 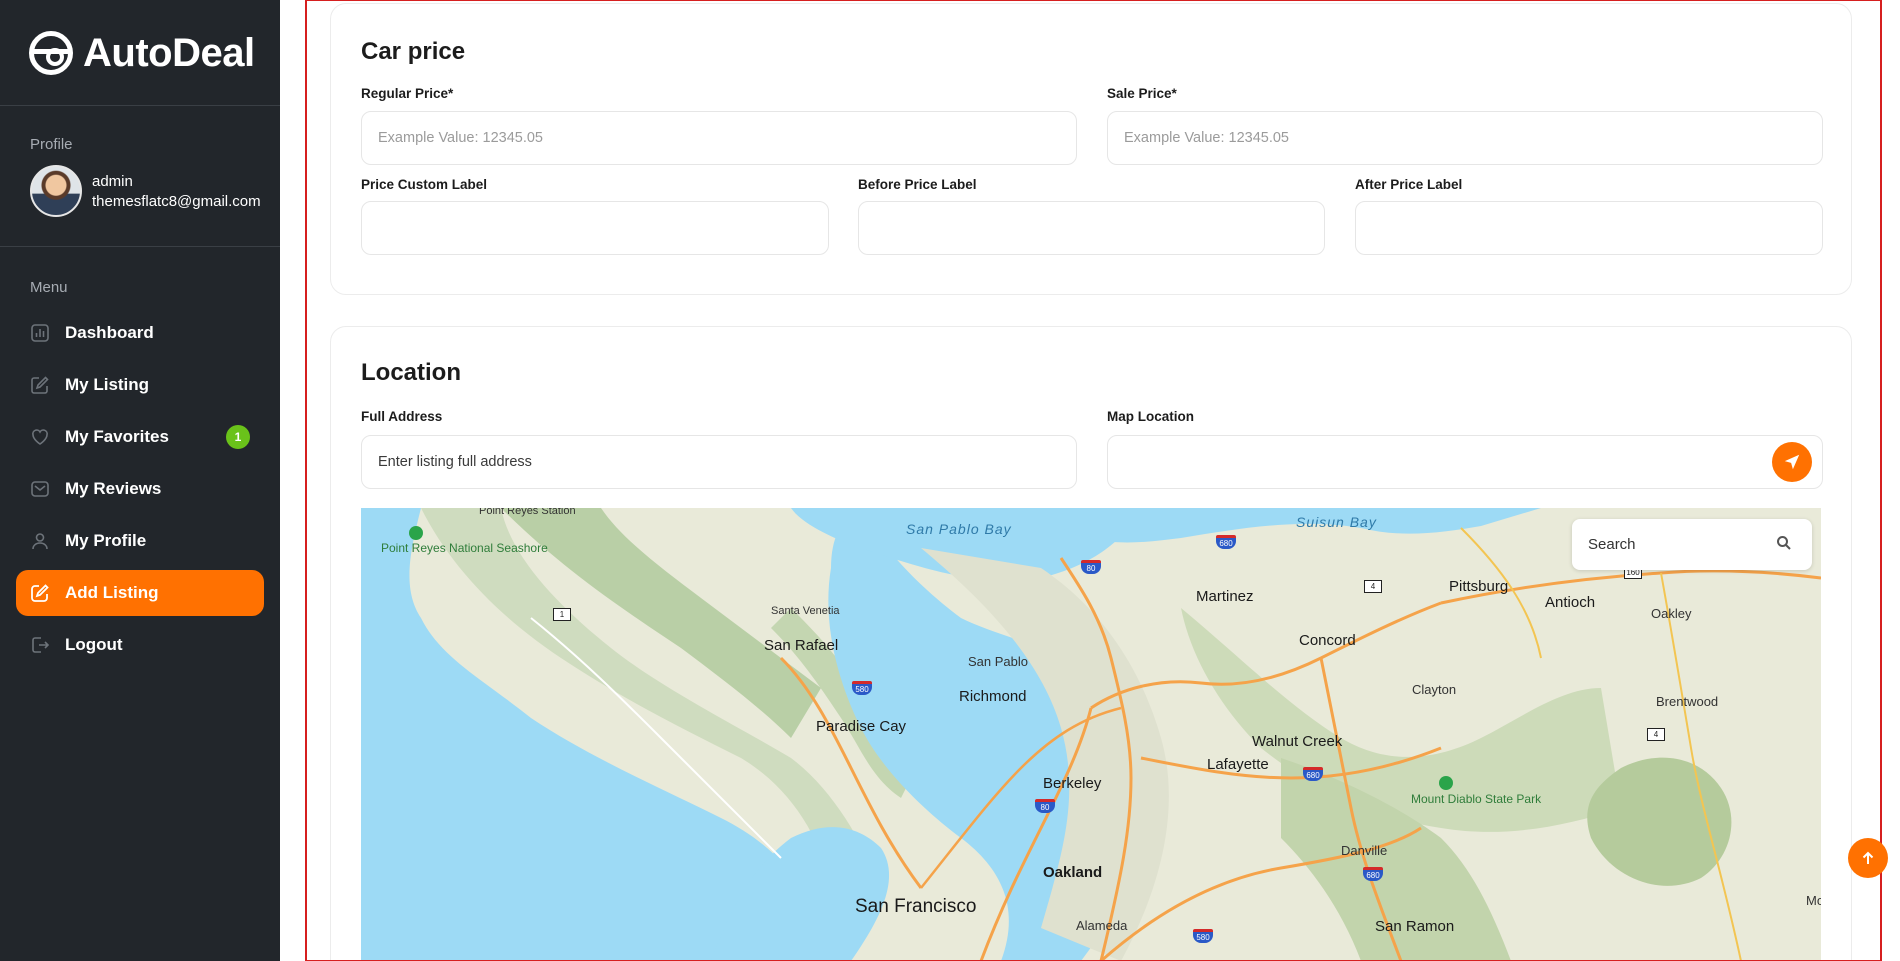 What do you see at coordinates (1150, 416) in the screenshot?
I see `map-location-label: Map Location` at bounding box center [1150, 416].